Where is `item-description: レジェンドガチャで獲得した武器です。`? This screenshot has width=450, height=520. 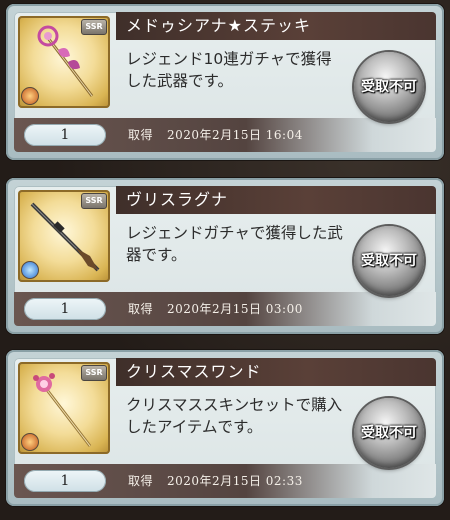
item-description: レジェンドガチャで獲得した武器です。 is located at coordinates (234, 244).